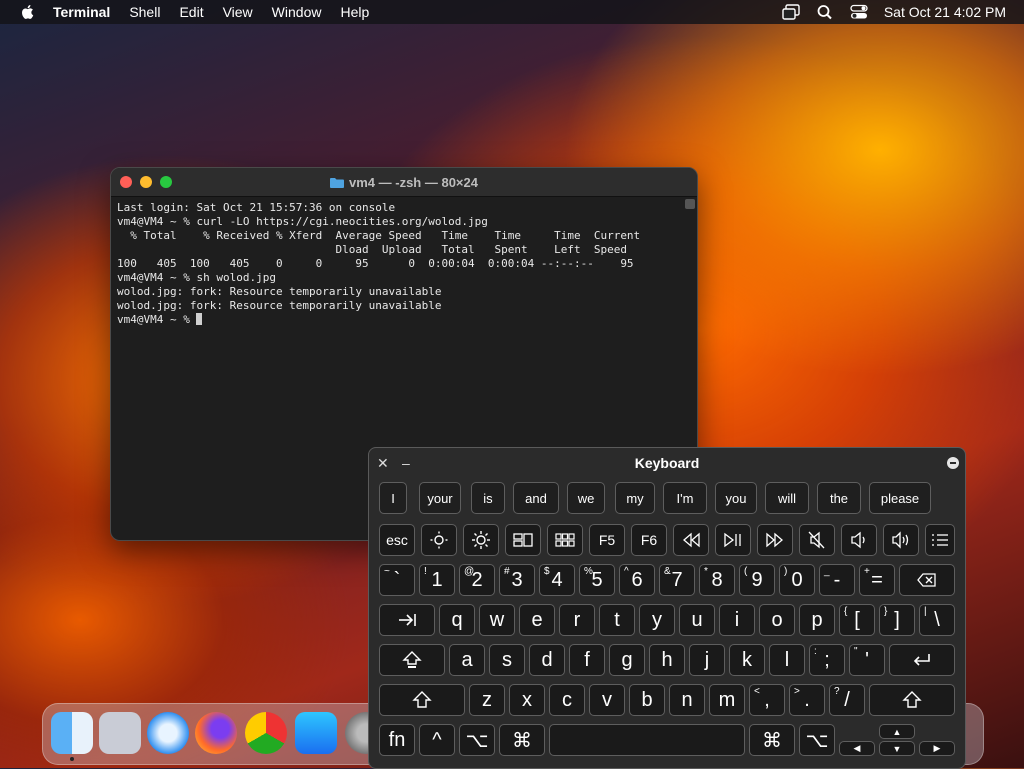 The image size is (1024, 769). What do you see at coordinates (953, 463) in the screenshot?
I see `more-options-icon` at bounding box center [953, 463].